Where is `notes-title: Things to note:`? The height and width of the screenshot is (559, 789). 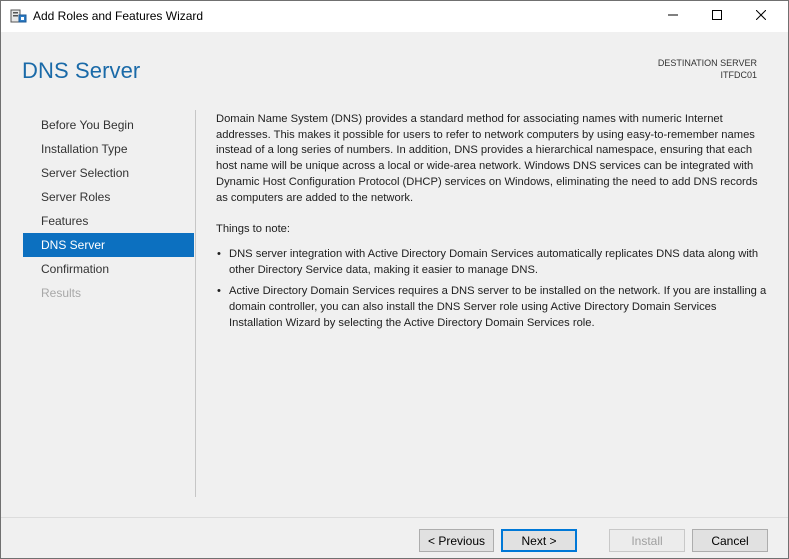
notes-title: Things to note: is located at coordinates (253, 229).